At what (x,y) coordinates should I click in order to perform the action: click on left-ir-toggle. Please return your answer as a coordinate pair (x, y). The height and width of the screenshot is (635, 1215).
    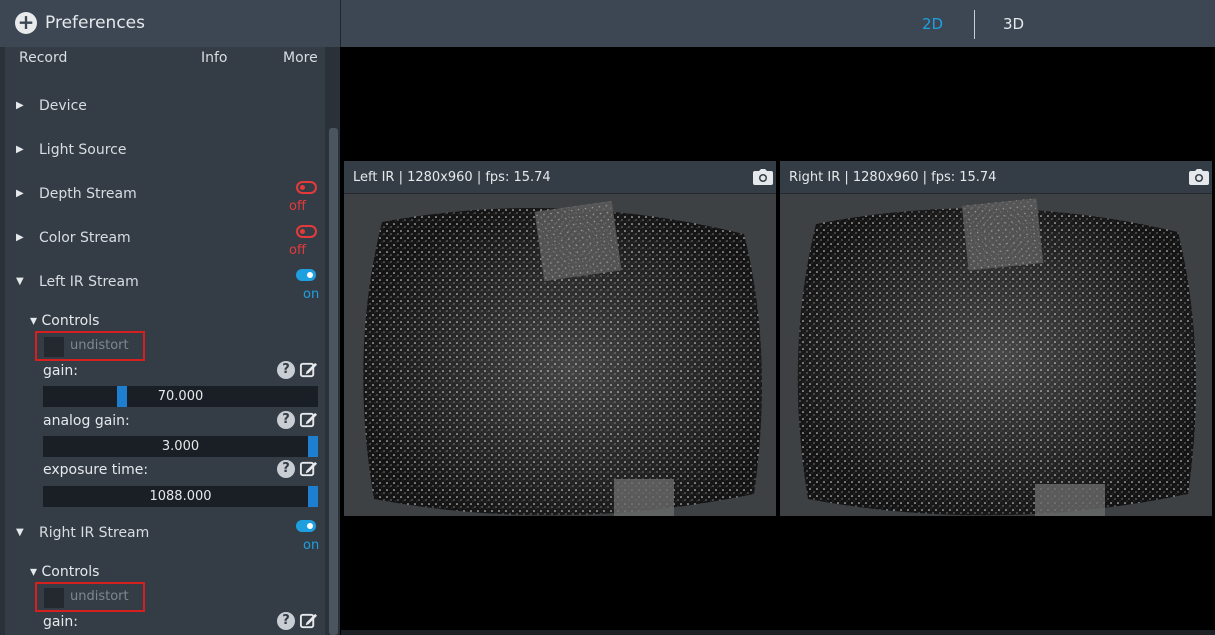
    Looking at the image, I should click on (306, 275).